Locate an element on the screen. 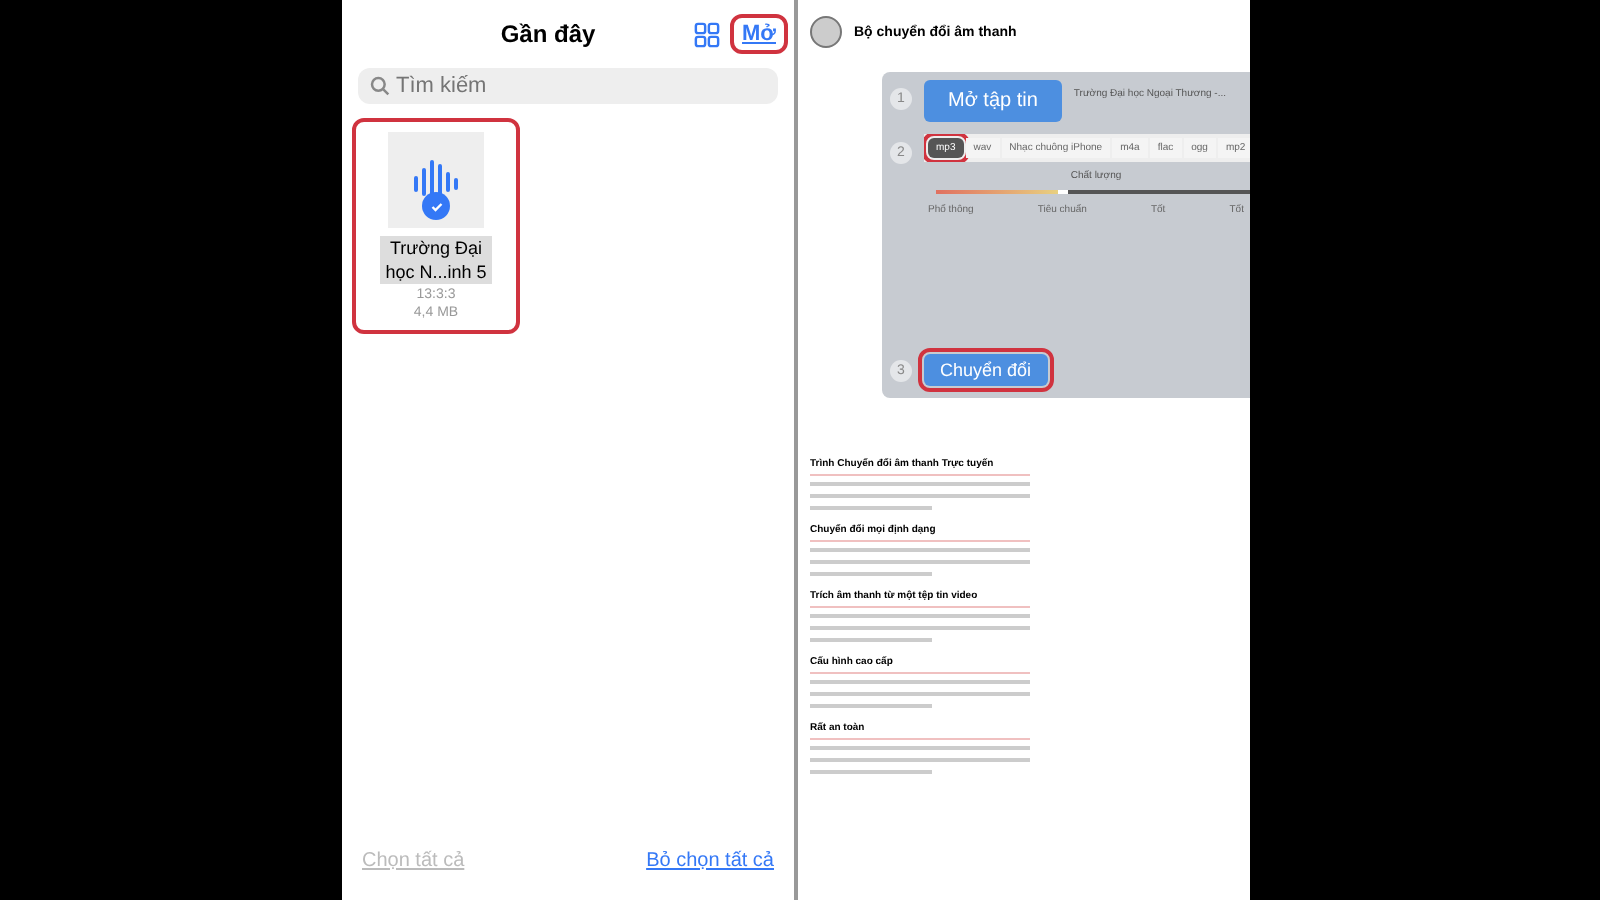 The image size is (1600, 900). open-link: Mở is located at coordinates (759, 34).